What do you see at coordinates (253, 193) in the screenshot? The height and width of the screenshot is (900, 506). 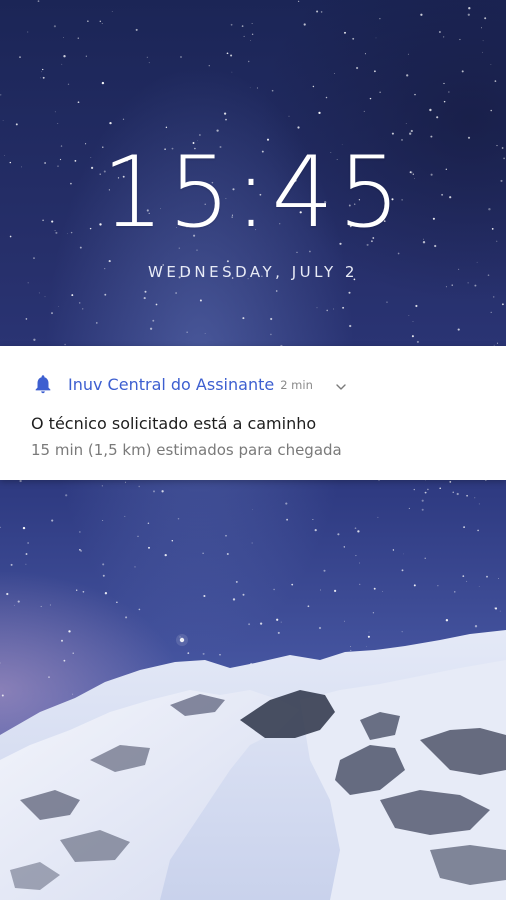 I see `lockscreen-clock: 15:45` at bounding box center [253, 193].